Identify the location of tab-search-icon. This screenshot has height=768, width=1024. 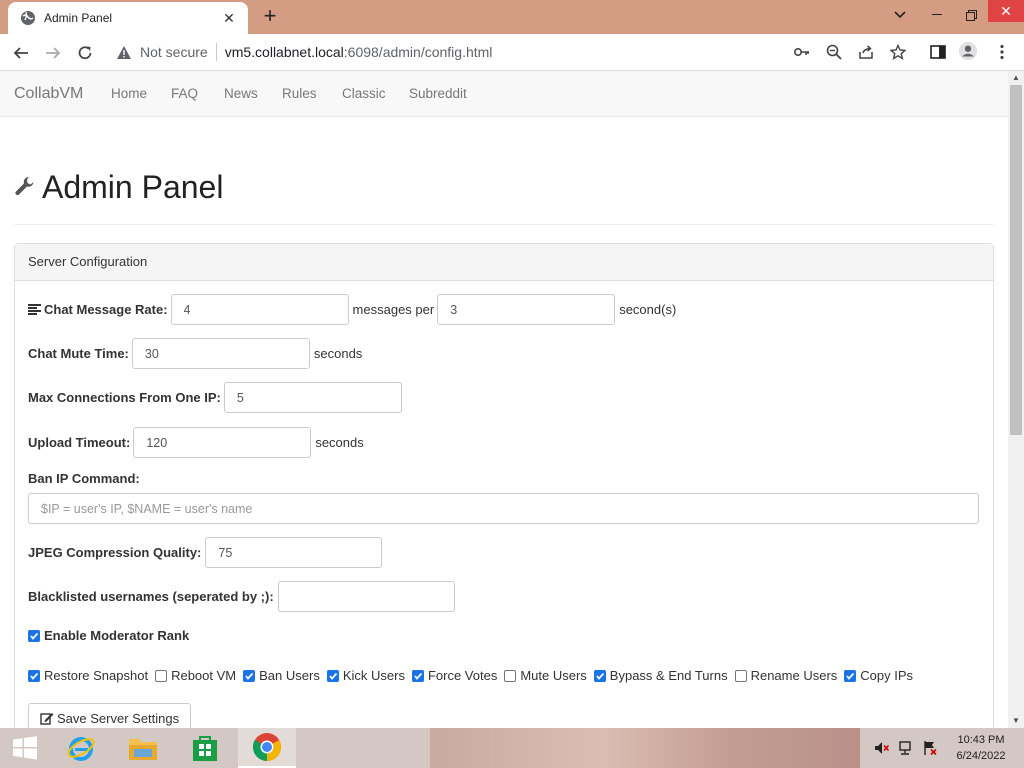
(900, 15).